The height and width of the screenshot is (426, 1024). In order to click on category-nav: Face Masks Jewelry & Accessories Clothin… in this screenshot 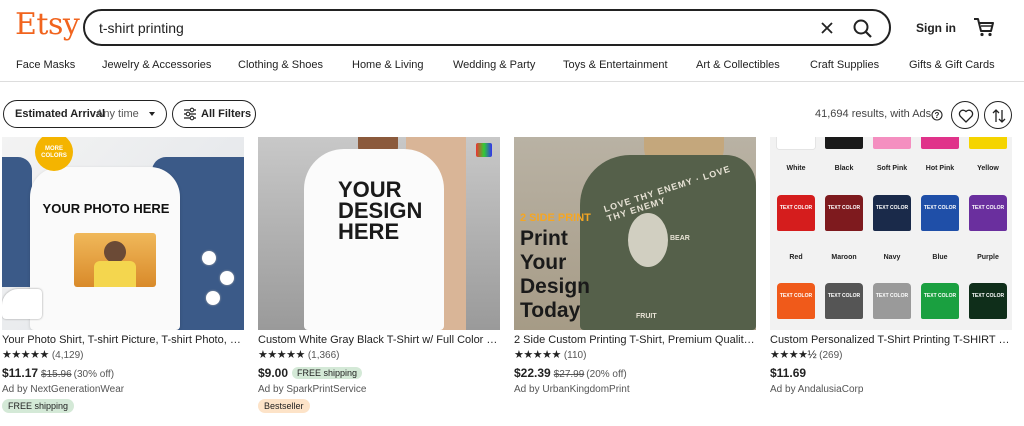, I will do `click(512, 69)`.